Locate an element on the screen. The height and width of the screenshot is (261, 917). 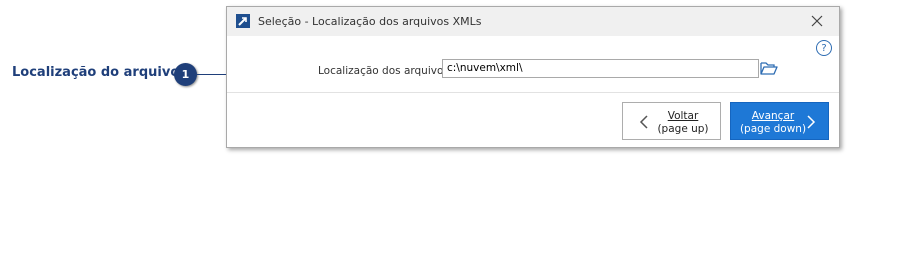
chevron-left-icon is located at coordinates (643, 122).